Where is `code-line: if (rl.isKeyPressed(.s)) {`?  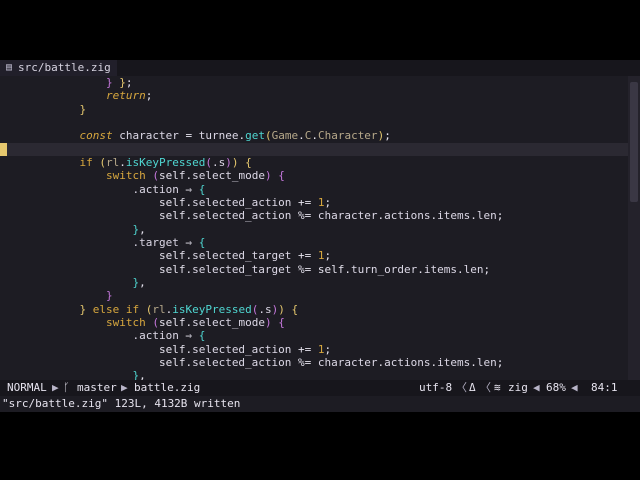
code-line: if (rl.isKeyPressed(.s)) { is located at coordinates (314, 162).